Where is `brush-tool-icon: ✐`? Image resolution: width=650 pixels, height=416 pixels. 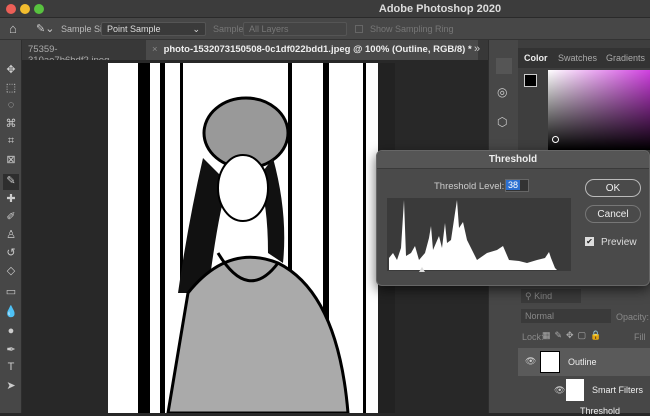 brush-tool-icon: ✐ is located at coordinates (11, 218).